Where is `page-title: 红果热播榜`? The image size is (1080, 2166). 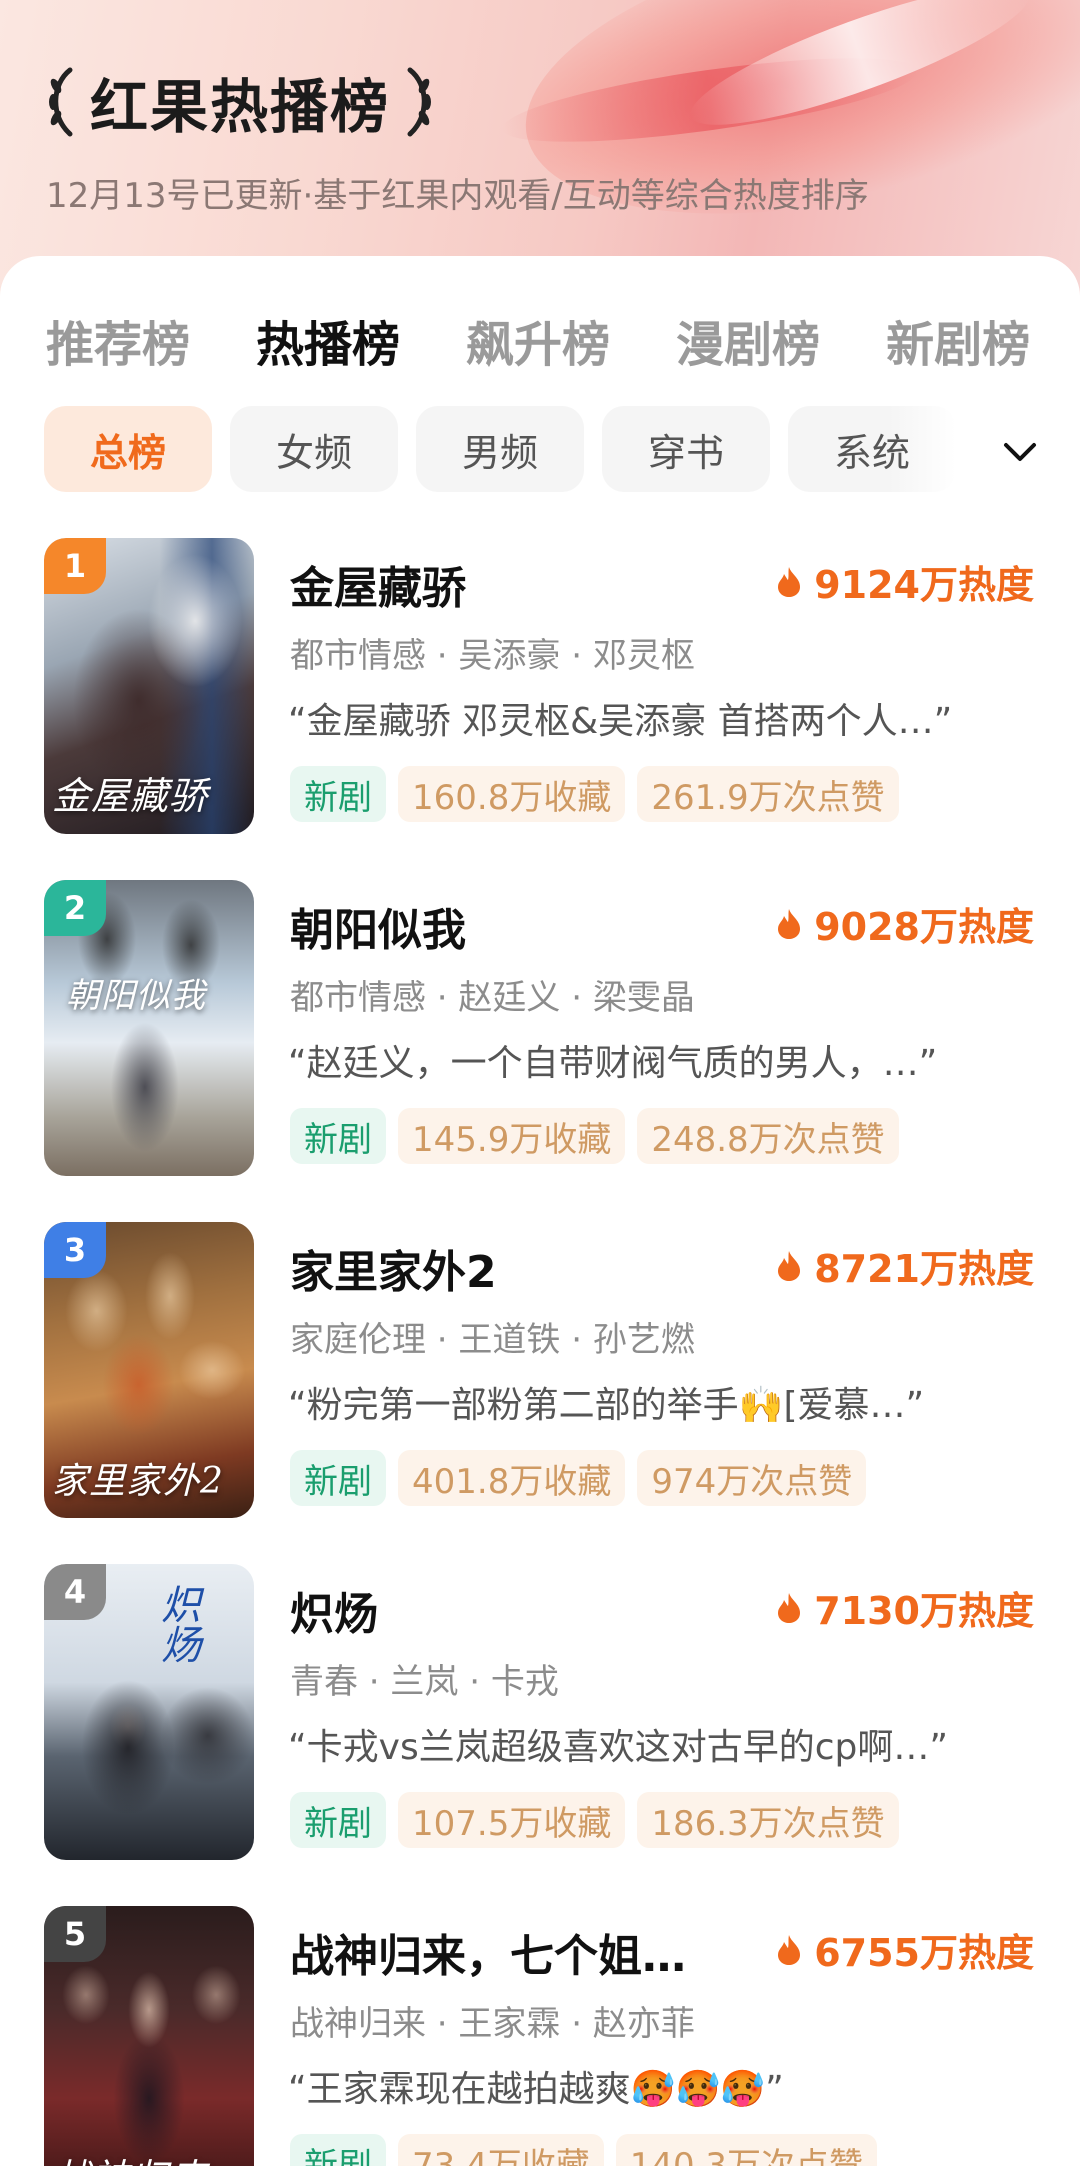 page-title: 红果热播榜 is located at coordinates (240, 107).